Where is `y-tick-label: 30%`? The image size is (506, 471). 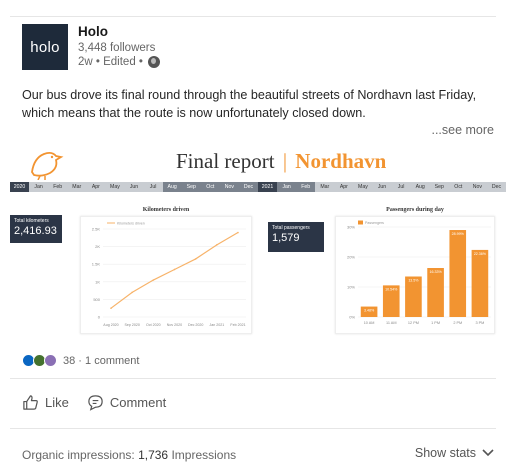 y-tick-label: 30% is located at coordinates (351, 227).